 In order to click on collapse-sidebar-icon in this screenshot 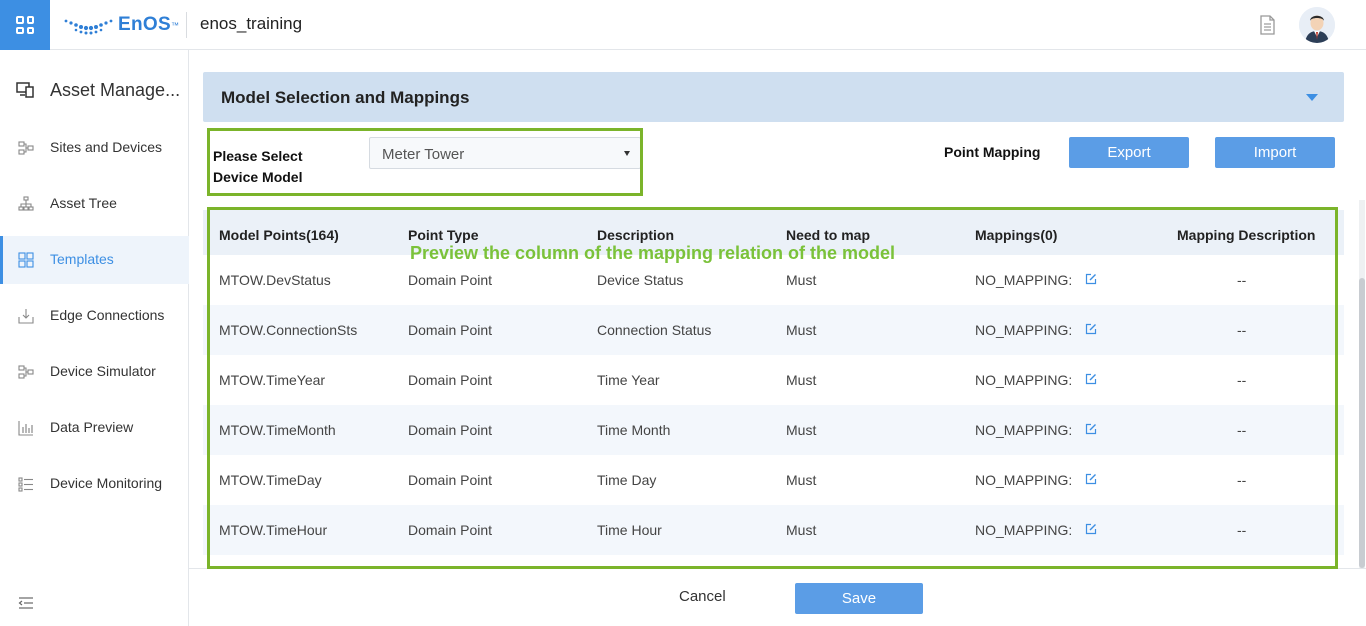, I will do `click(26, 603)`.